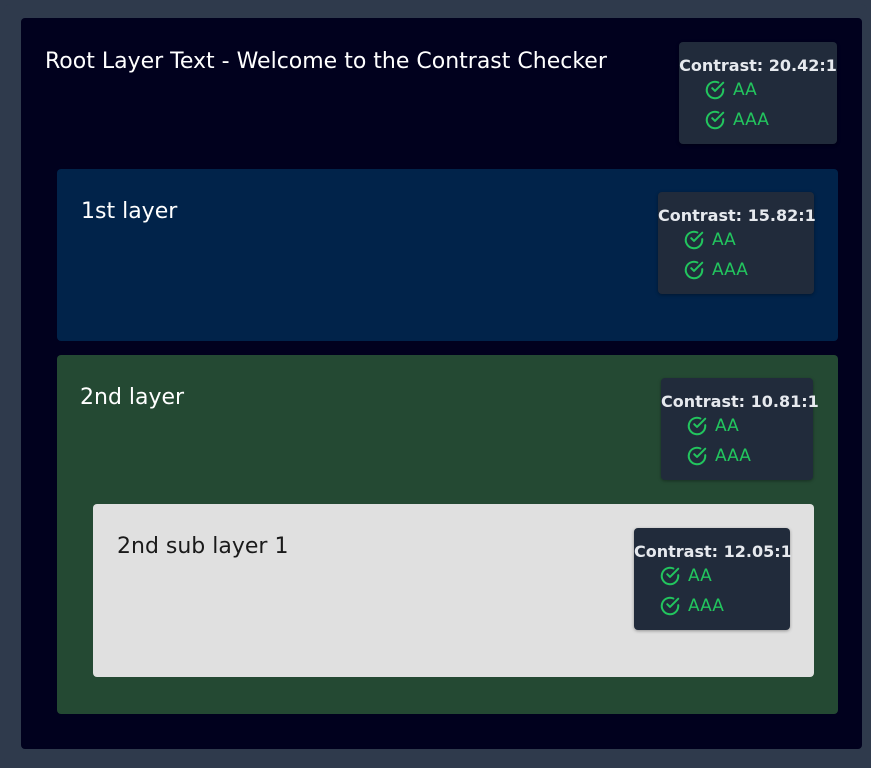 Image resolution: width=871 pixels, height=768 pixels. I want to click on root-contrast-badge: Contrast: 20.42:1 AA AAA, so click(758, 93).